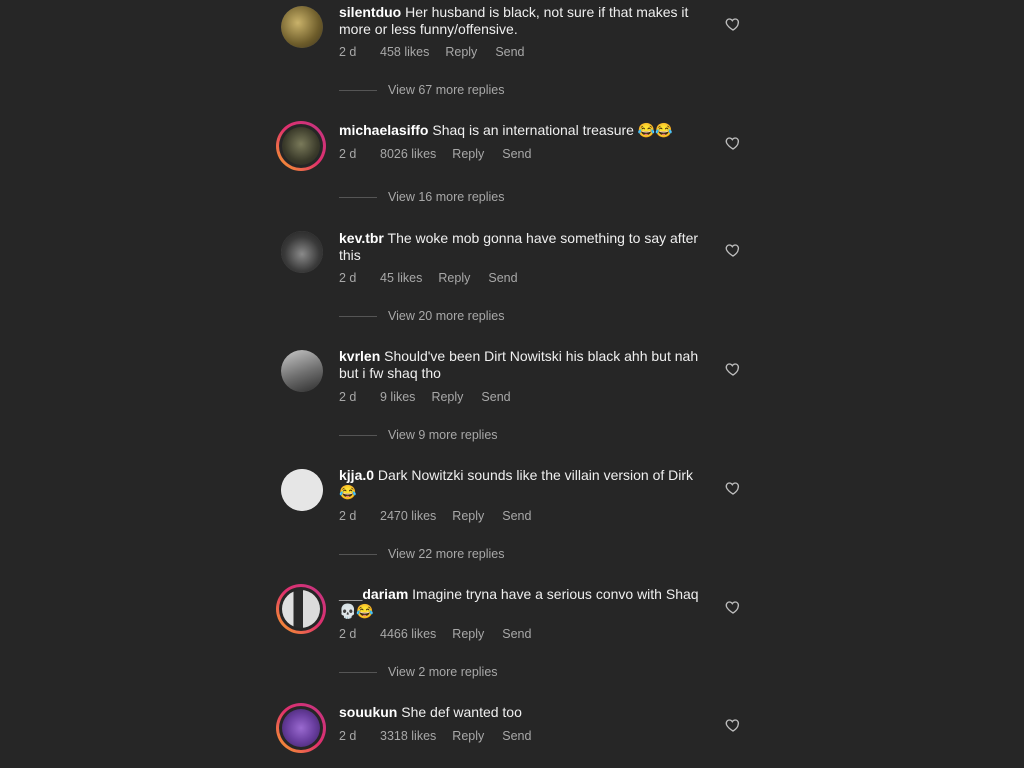  Describe the element at coordinates (368, 712) in the screenshot. I see `comment-username: souukun` at that location.